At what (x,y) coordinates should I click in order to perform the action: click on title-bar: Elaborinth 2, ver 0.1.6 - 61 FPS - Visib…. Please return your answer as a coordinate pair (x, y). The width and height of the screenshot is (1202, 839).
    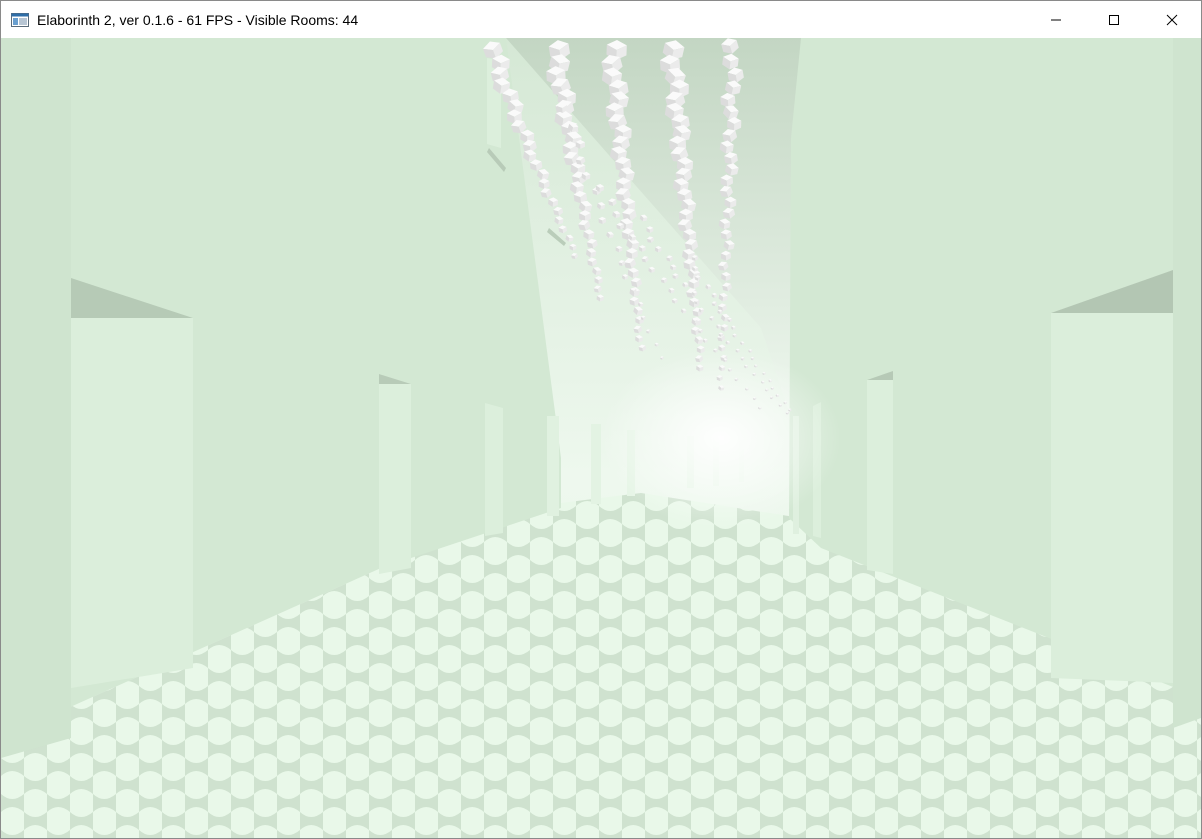
    Looking at the image, I should click on (601, 19).